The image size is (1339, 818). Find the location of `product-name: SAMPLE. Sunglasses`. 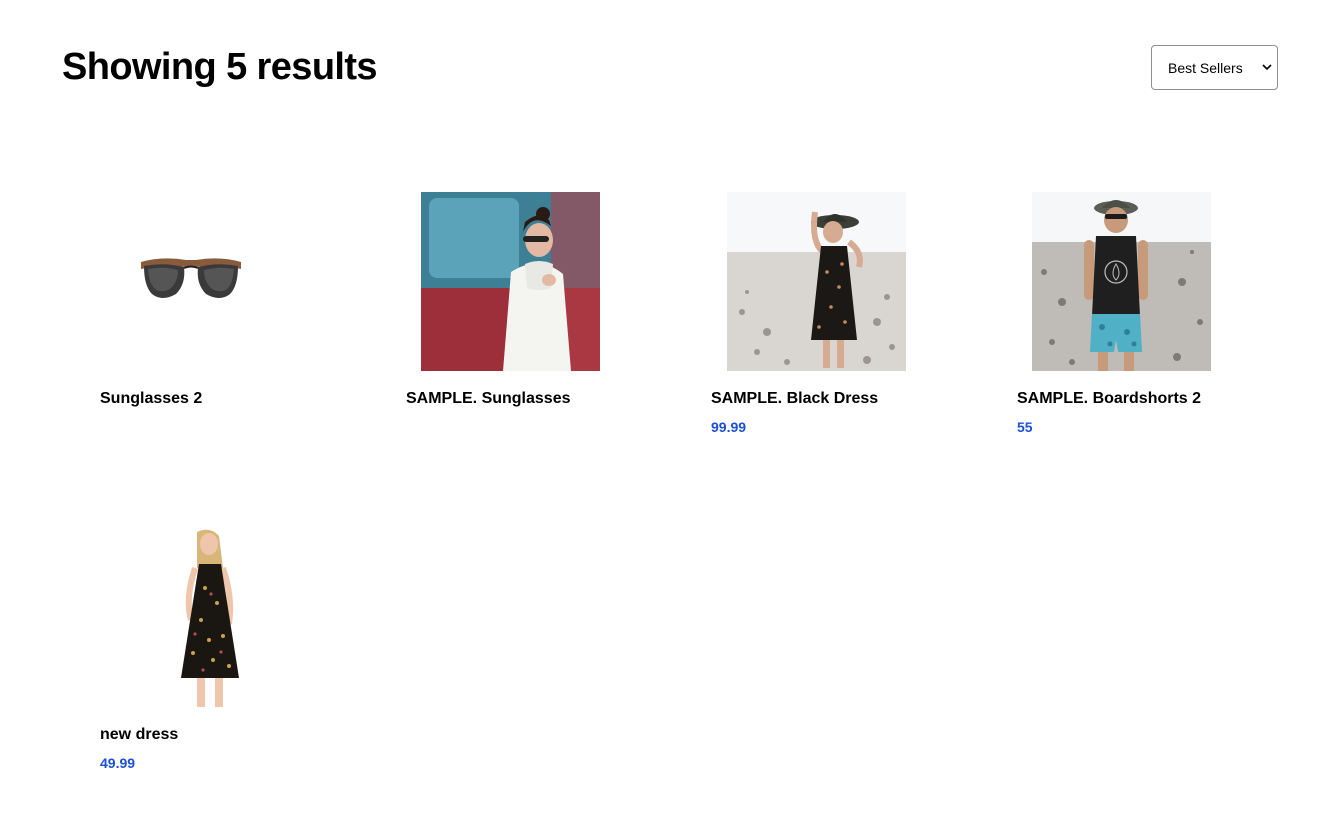

product-name: SAMPLE. Sunglasses is located at coordinates (488, 399).